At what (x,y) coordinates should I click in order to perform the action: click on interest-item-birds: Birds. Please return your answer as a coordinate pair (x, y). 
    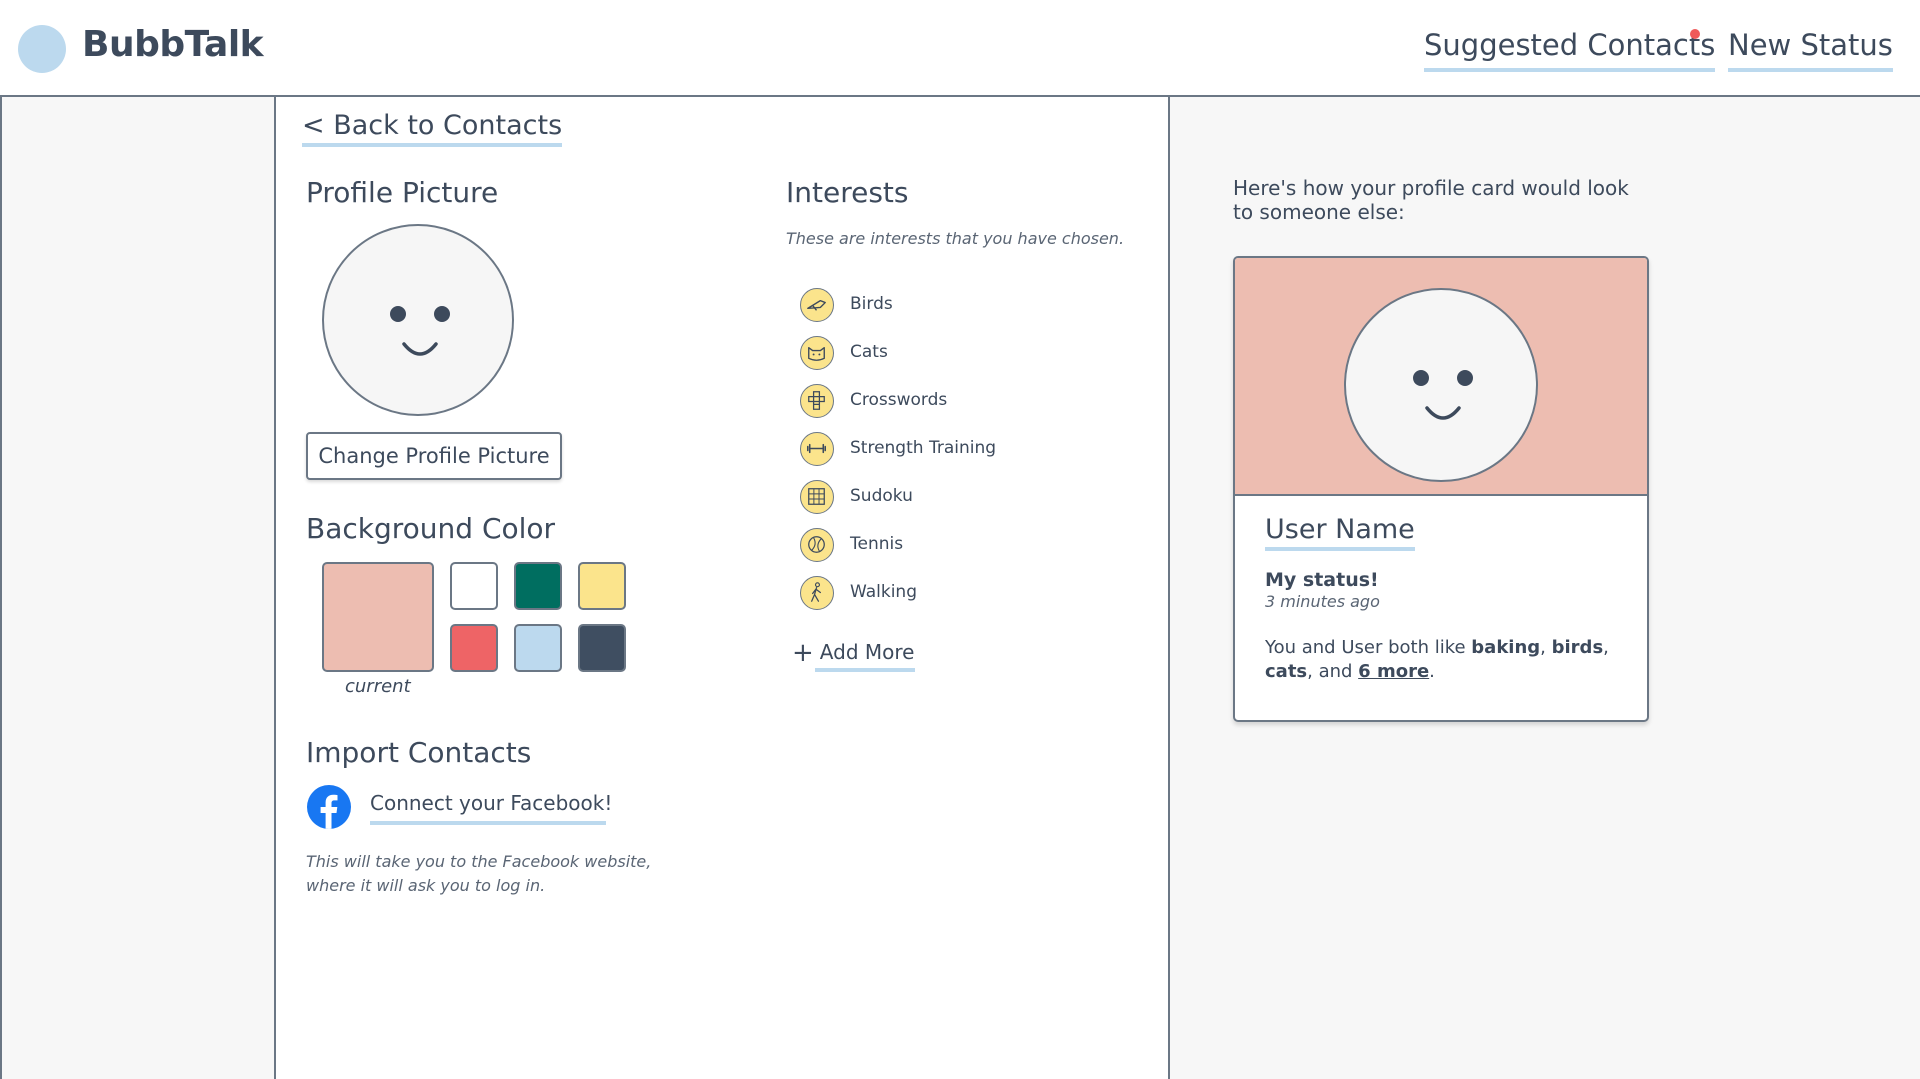
    Looking at the image, I should click on (950, 305).